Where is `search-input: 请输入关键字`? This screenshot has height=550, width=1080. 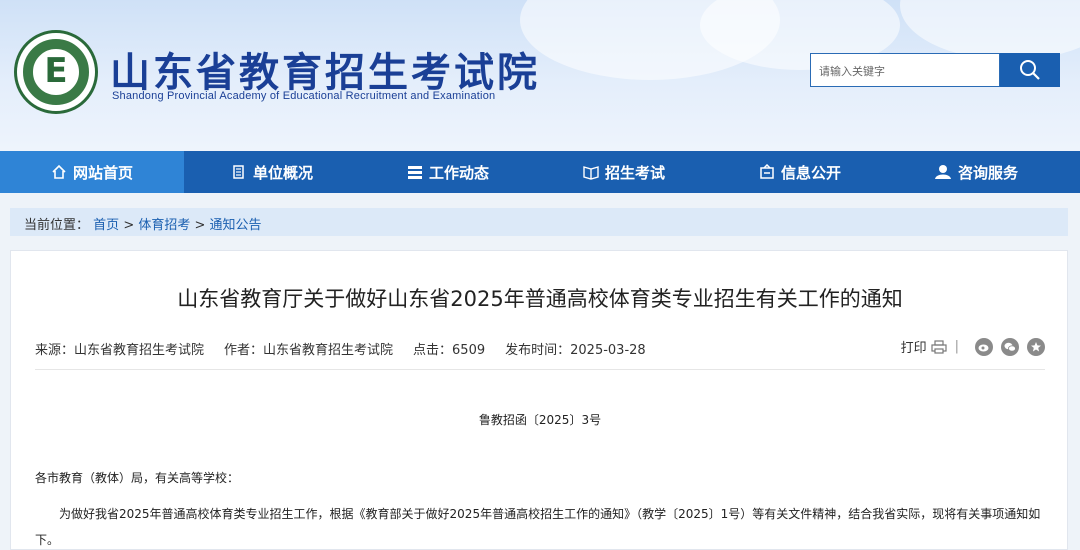 search-input: 请输入关键字 is located at coordinates (905, 70).